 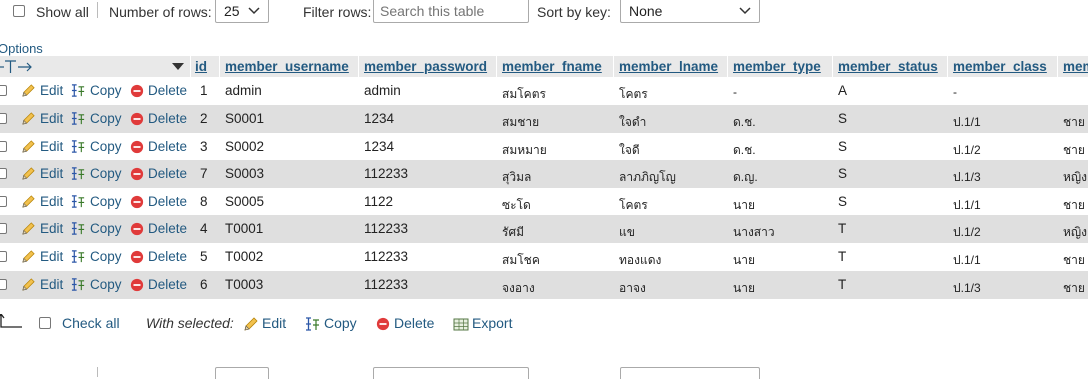 What do you see at coordinates (777, 66) in the screenshot?
I see `column-header-type: member_type` at bounding box center [777, 66].